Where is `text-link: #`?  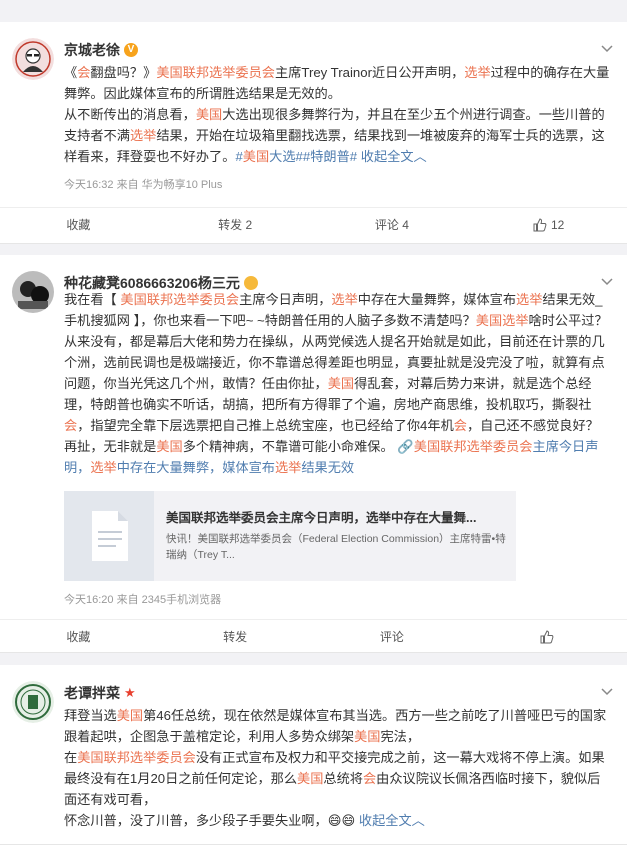 text-link: # is located at coordinates (238, 156).